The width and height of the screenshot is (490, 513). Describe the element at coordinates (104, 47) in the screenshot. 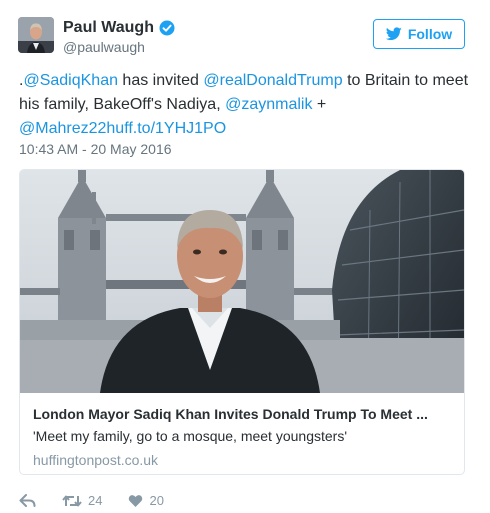

I see `user-handle: @paulwaugh` at that location.